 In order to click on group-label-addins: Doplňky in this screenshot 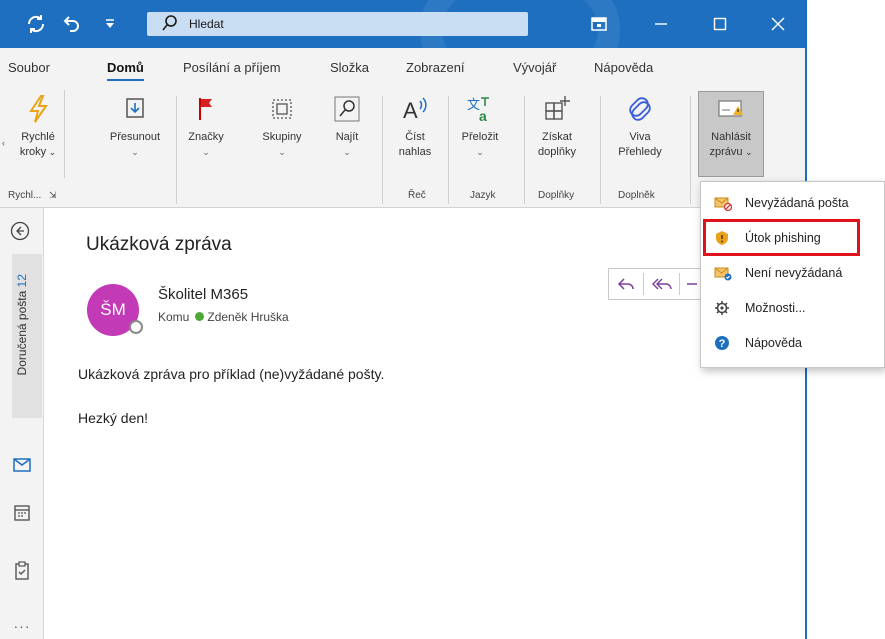, I will do `click(556, 195)`.